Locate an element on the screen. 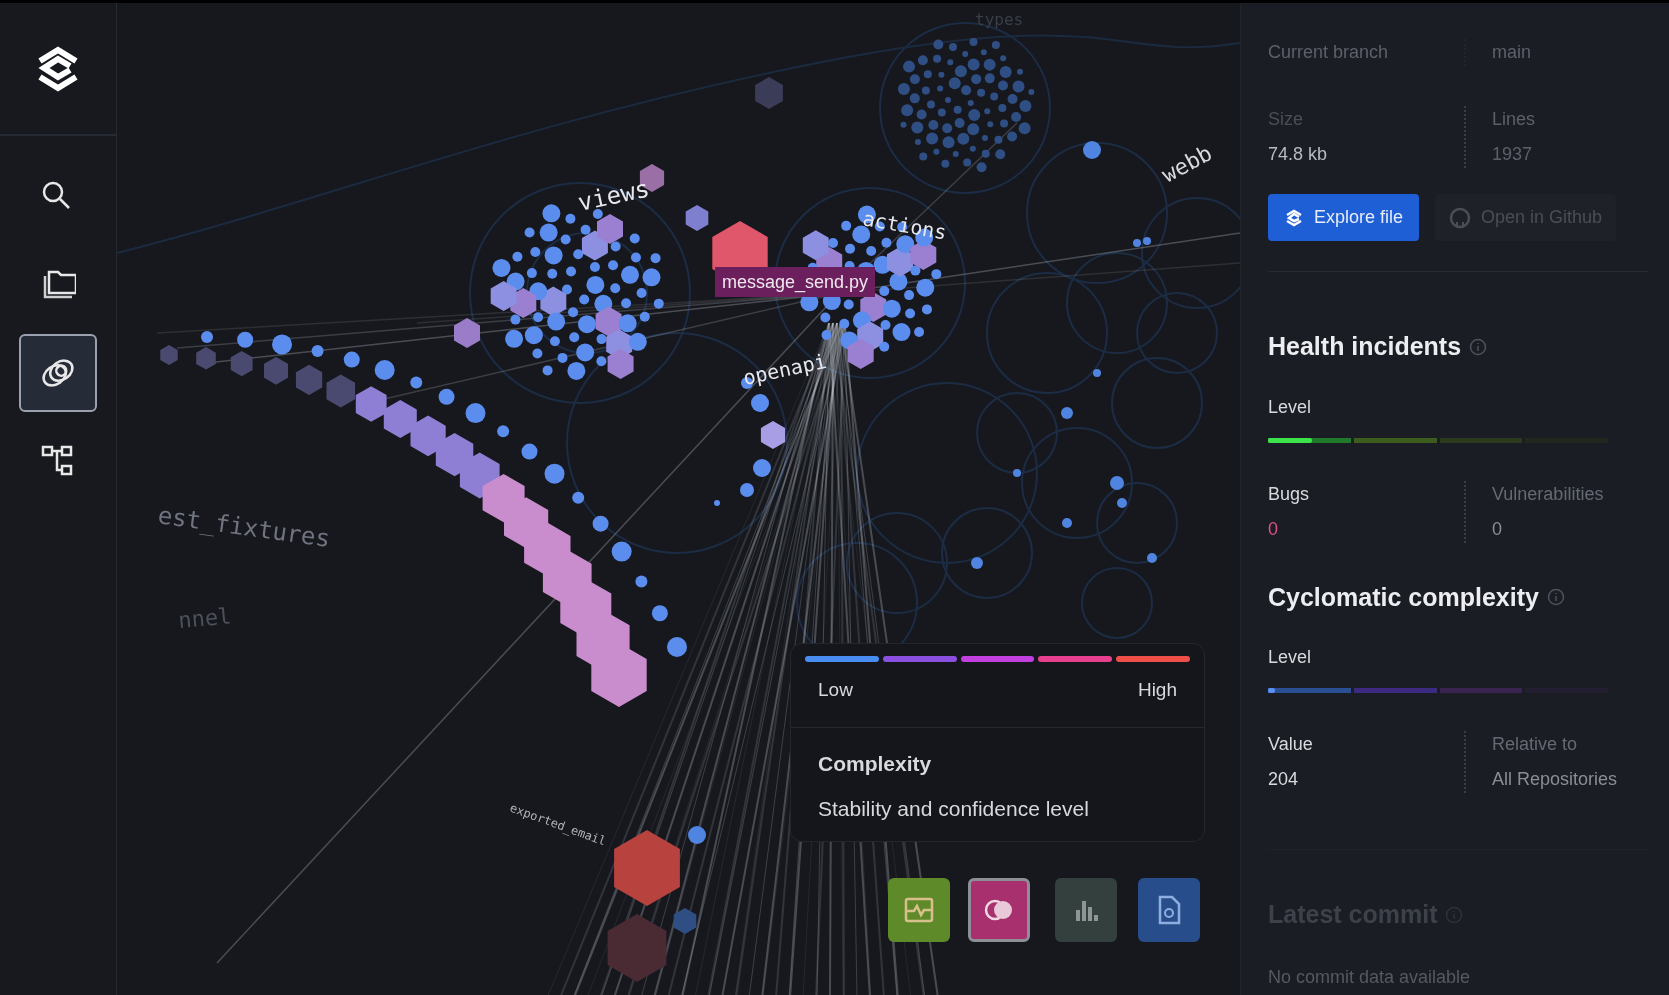 This screenshot has width=1669, height=995. stat-label: Vulnerabilities is located at coordinates (1548, 494).